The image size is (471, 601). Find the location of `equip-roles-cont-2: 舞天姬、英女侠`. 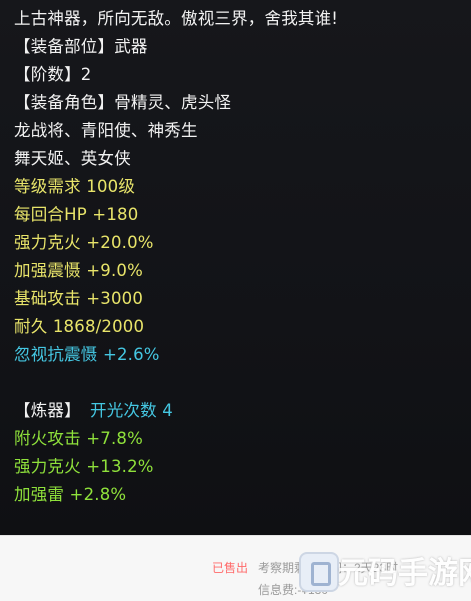

equip-roles-cont-2: 舞天姬、英女侠 is located at coordinates (72, 158).